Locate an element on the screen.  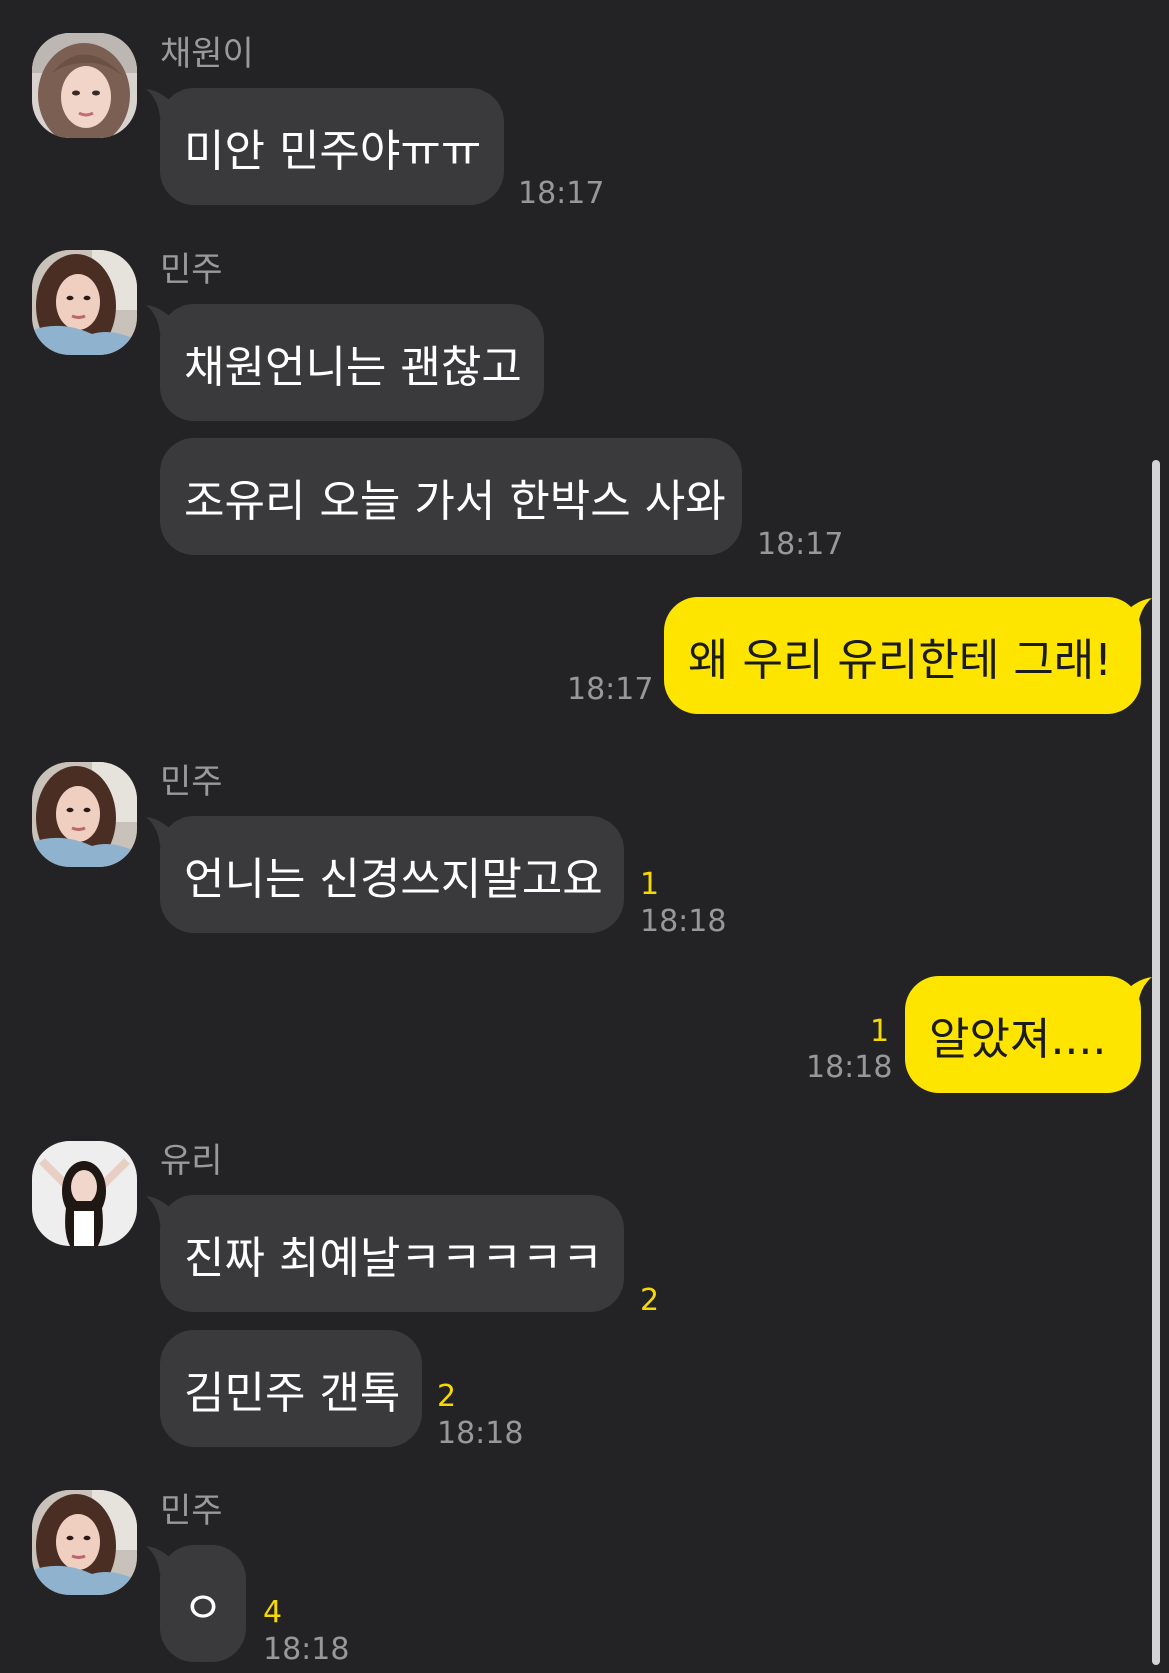
message-bubble: 진짜 최예날ㅋㅋㅋㅋㅋ is located at coordinates (392, 1253).